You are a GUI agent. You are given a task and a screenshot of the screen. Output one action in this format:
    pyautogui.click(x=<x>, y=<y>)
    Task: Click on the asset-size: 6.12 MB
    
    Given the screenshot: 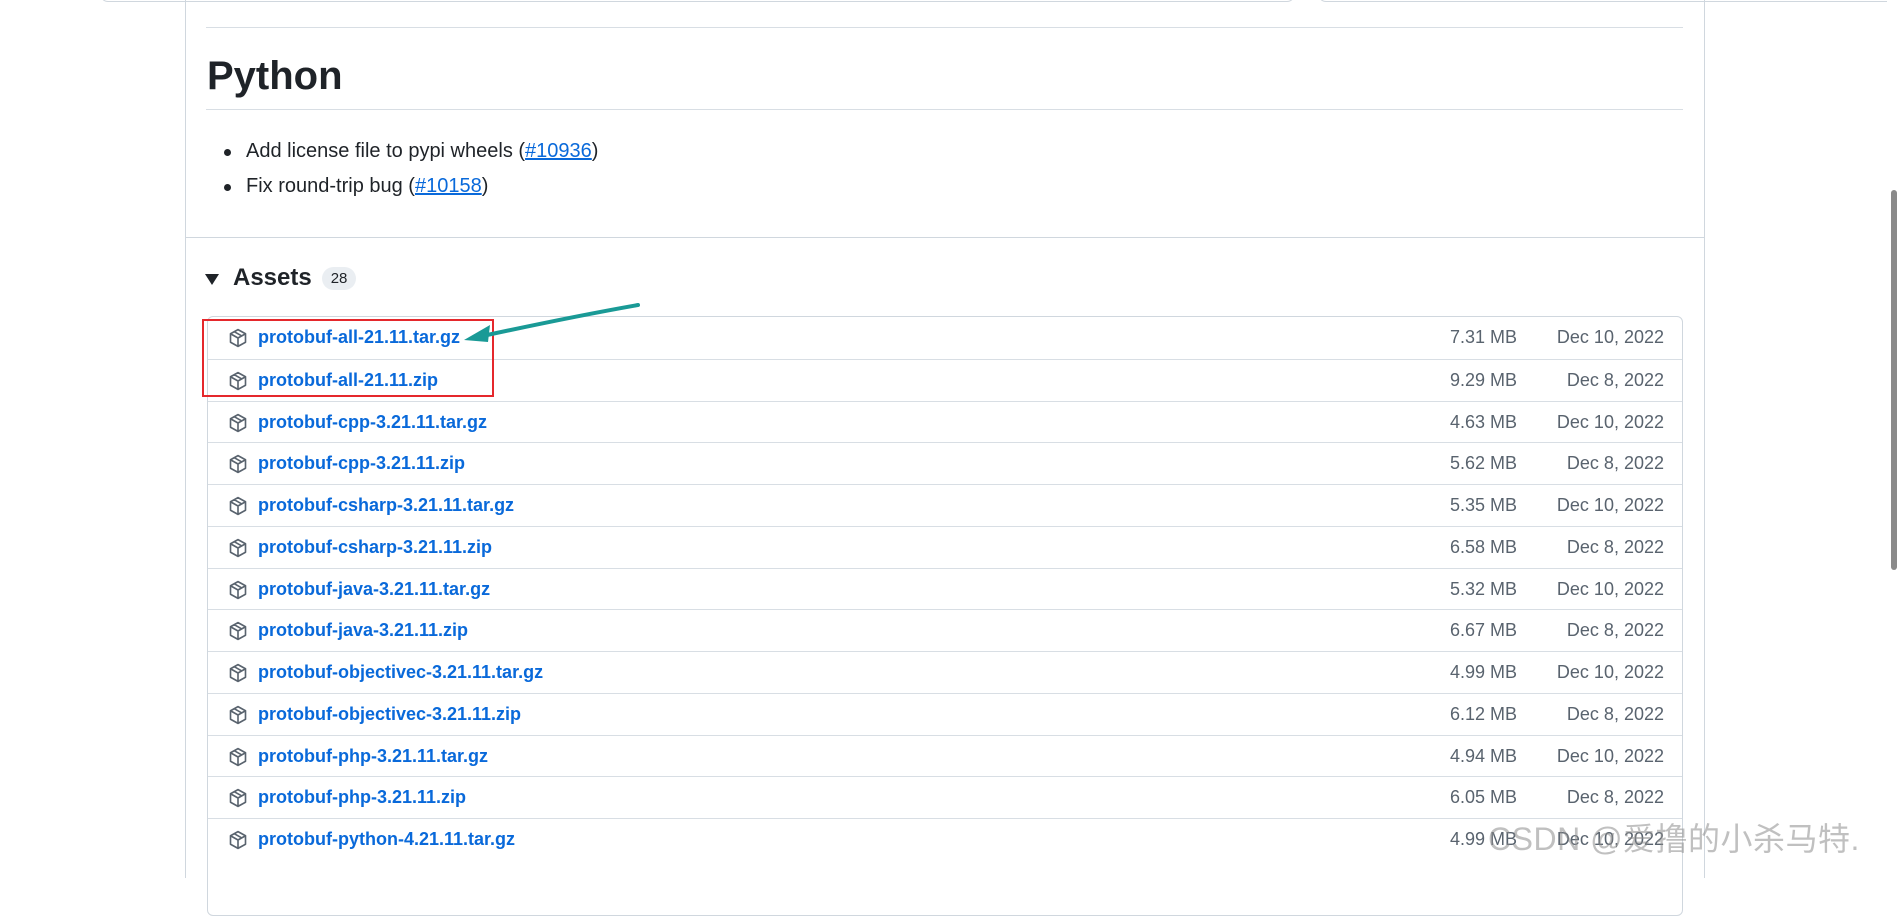 What is the action you would take?
    pyautogui.click(x=1483, y=713)
    